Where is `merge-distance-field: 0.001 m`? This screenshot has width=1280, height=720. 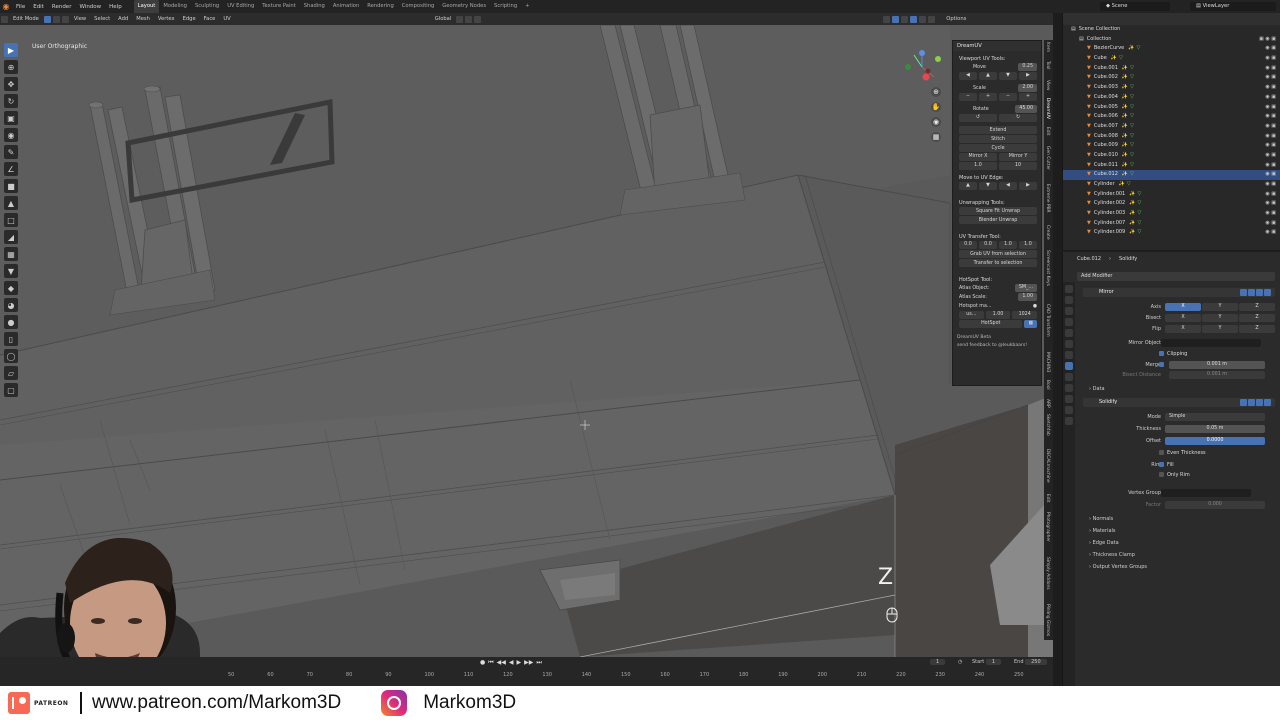 merge-distance-field: 0.001 m is located at coordinates (1217, 365).